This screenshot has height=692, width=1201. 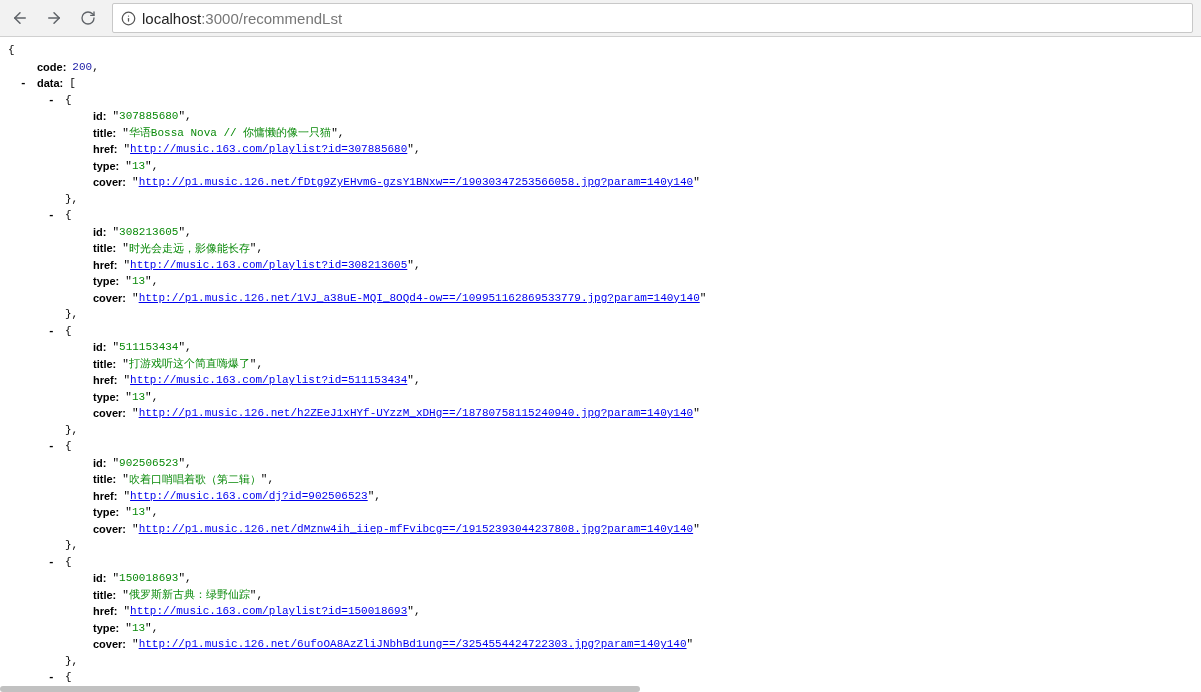 What do you see at coordinates (269, 380) in the screenshot?
I see `json-link: http://music.163.com/playlist?id=511153434` at bounding box center [269, 380].